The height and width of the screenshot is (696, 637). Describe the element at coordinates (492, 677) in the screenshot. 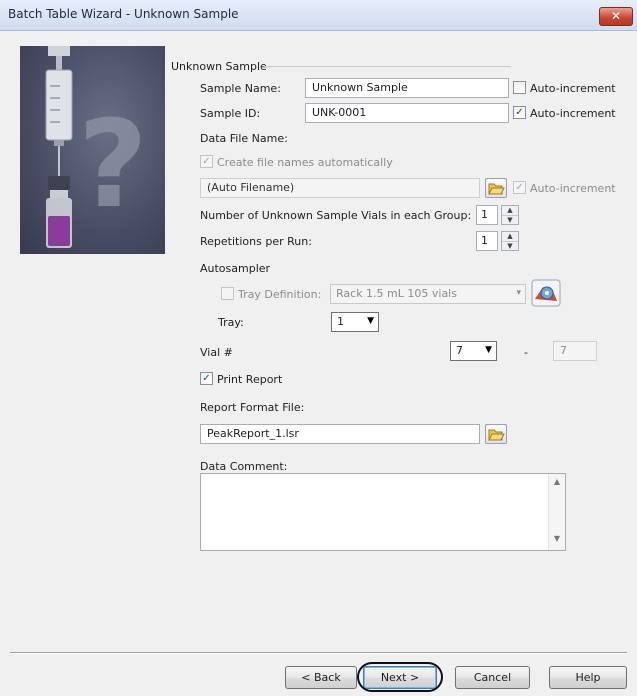

I see `cancel-button: Cancel` at that location.